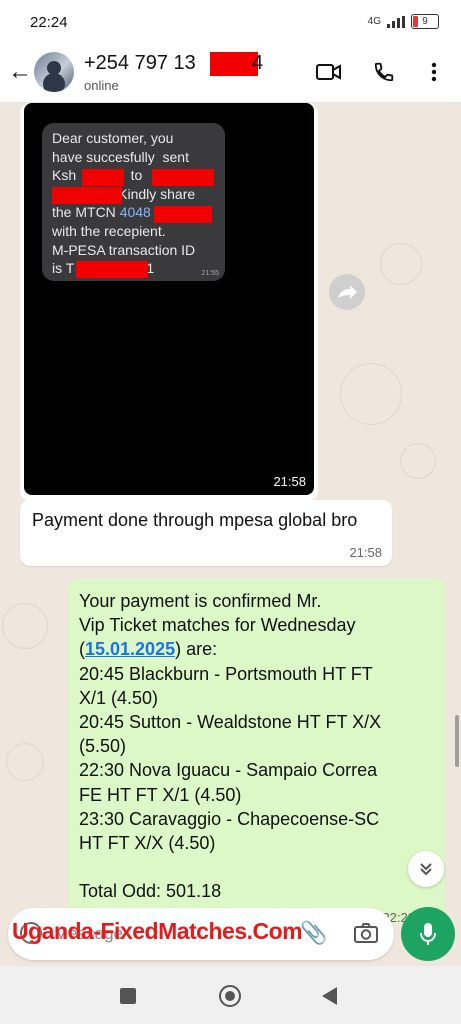  What do you see at coordinates (103, 746) in the screenshot?
I see `message-line: (5.50)` at bounding box center [103, 746].